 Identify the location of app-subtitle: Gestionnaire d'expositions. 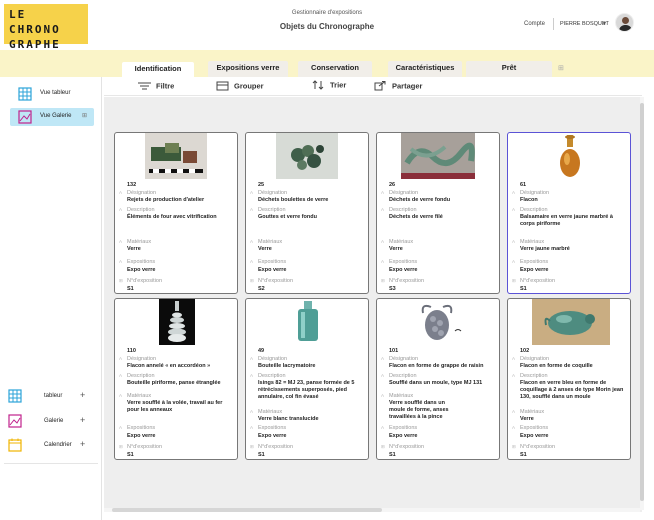
(327, 13).